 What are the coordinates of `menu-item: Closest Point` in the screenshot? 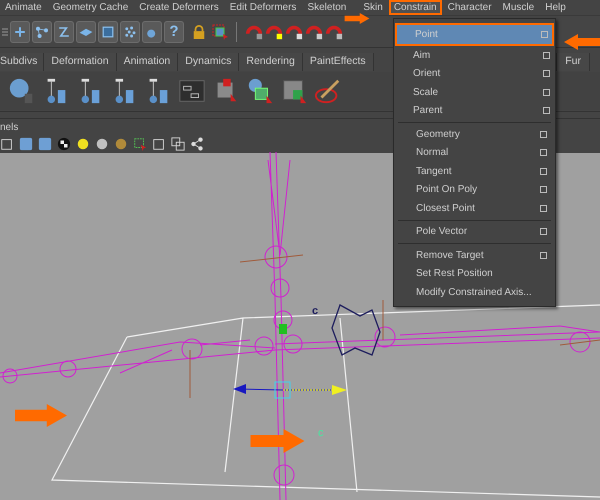 It's located at (474, 208).